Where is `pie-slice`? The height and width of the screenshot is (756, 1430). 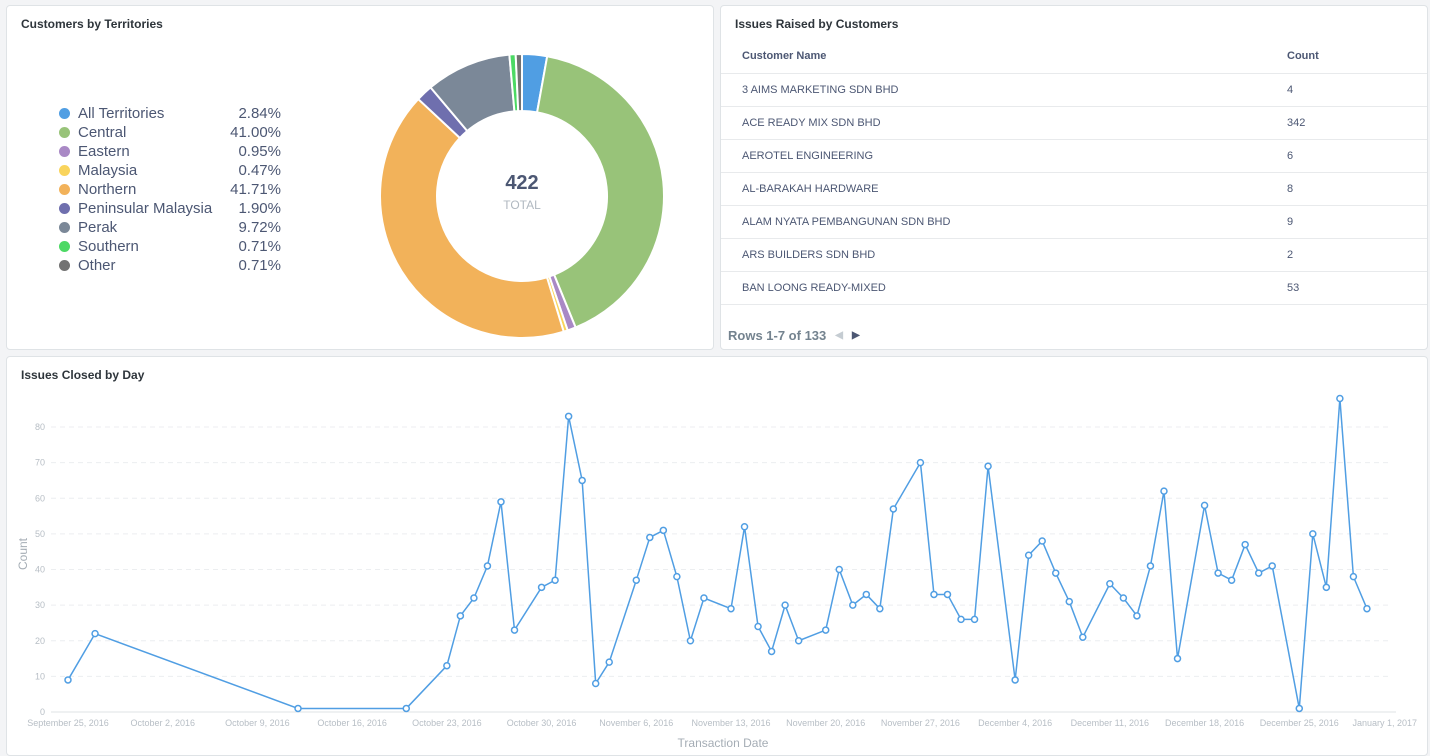
pie-slice is located at coordinates (472, 218).